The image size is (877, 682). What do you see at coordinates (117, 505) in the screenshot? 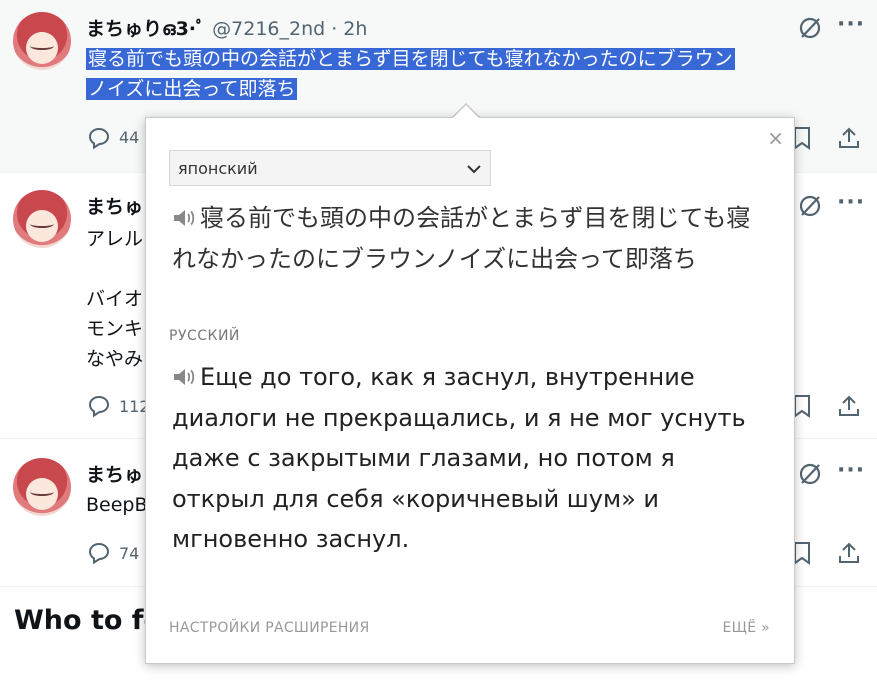
I see `post-text: BeepB` at bounding box center [117, 505].